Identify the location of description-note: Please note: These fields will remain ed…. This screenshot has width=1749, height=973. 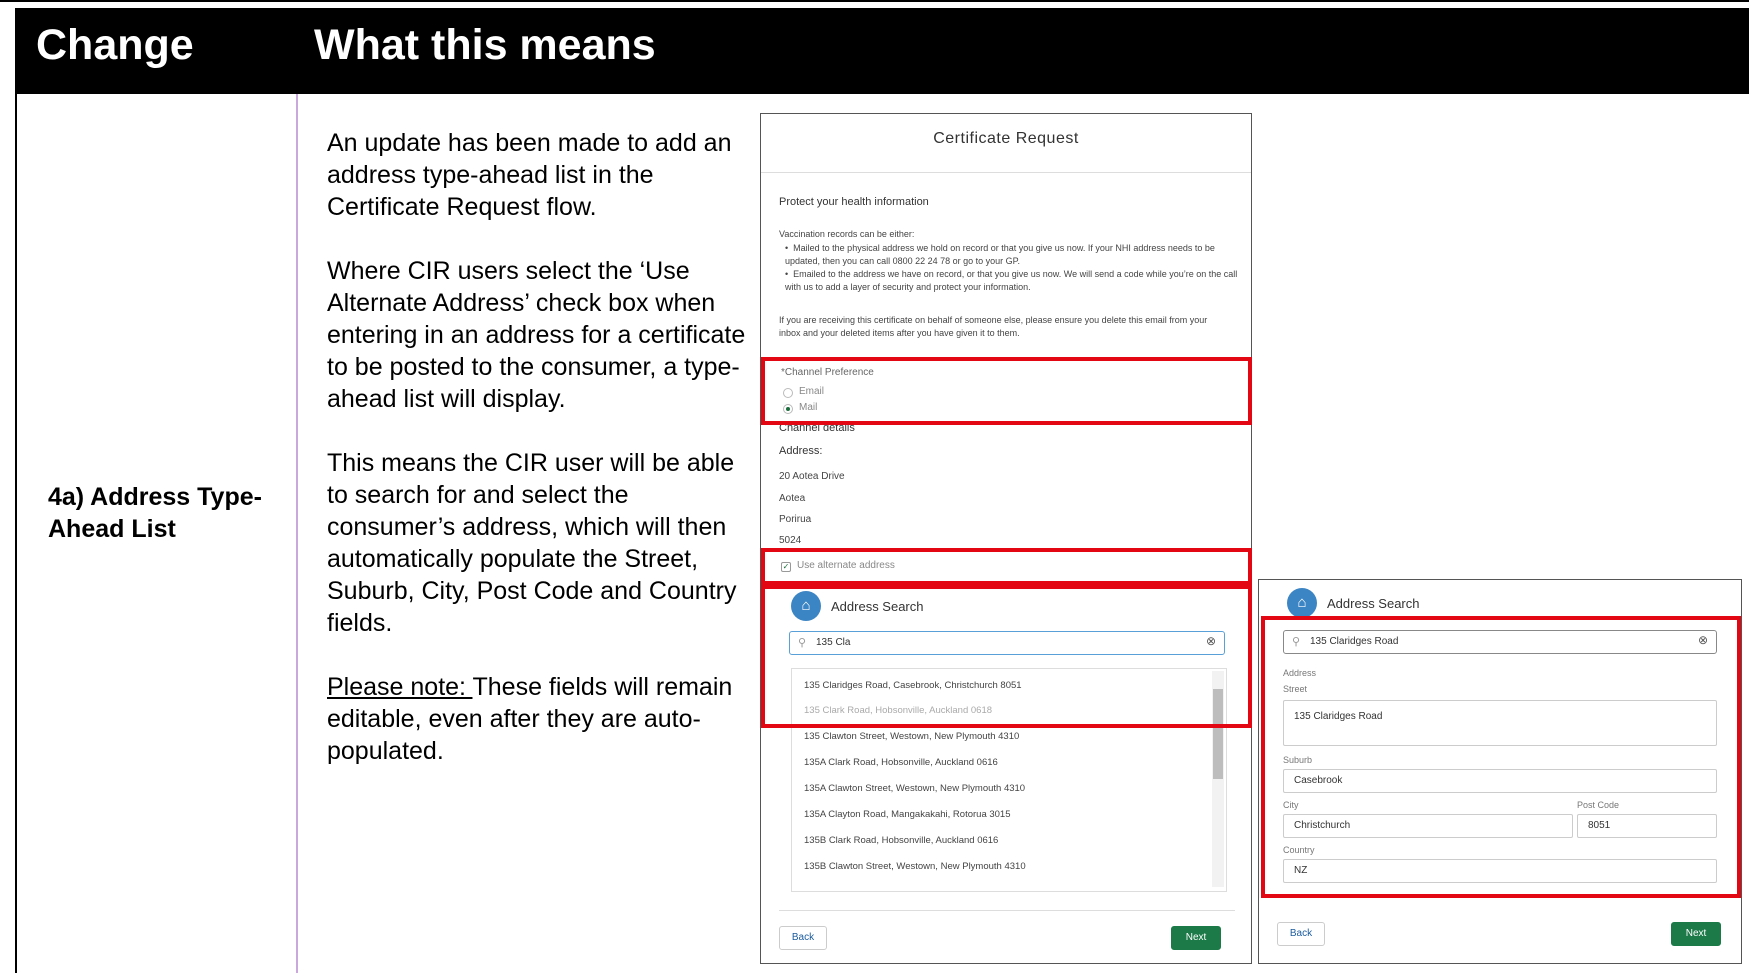
(537, 719).